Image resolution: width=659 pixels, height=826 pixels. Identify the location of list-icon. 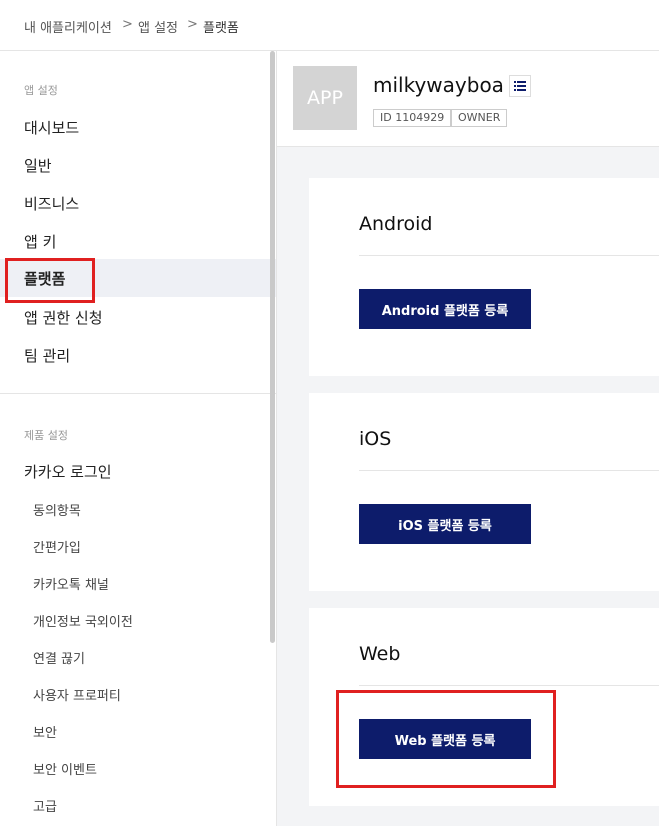
(520, 86).